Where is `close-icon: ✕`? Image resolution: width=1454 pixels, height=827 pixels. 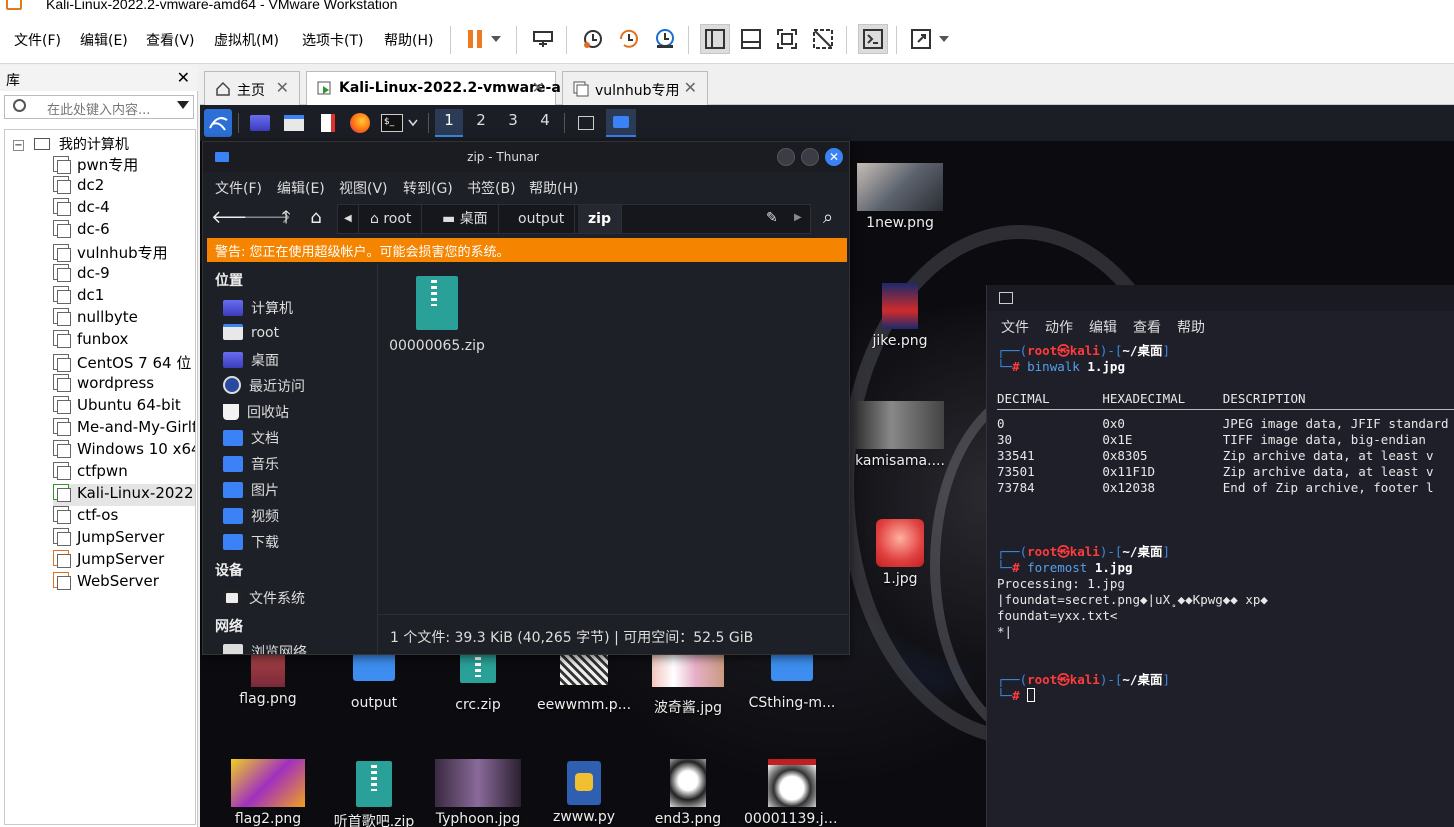
close-icon: ✕ is located at coordinates (183, 77).